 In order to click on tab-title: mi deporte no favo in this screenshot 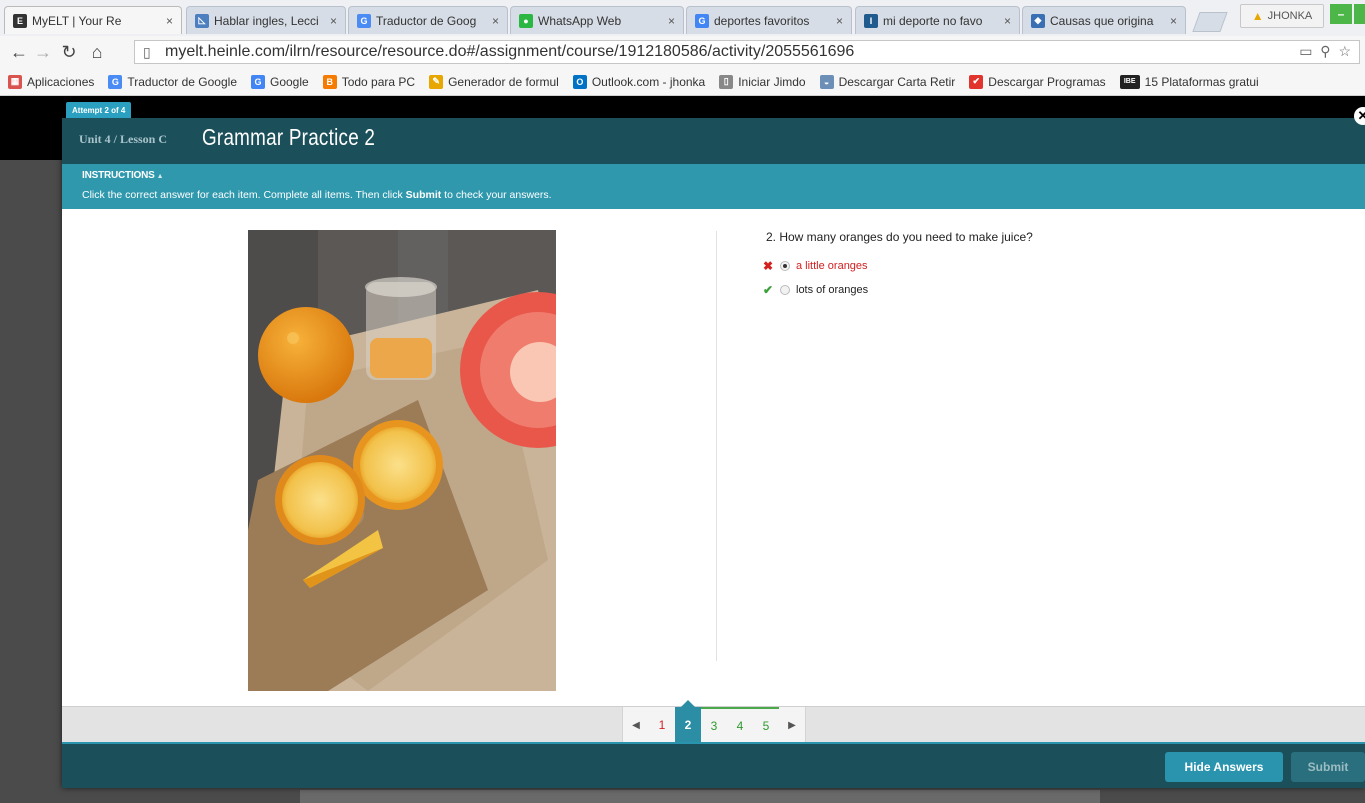, I will do `click(933, 20)`.